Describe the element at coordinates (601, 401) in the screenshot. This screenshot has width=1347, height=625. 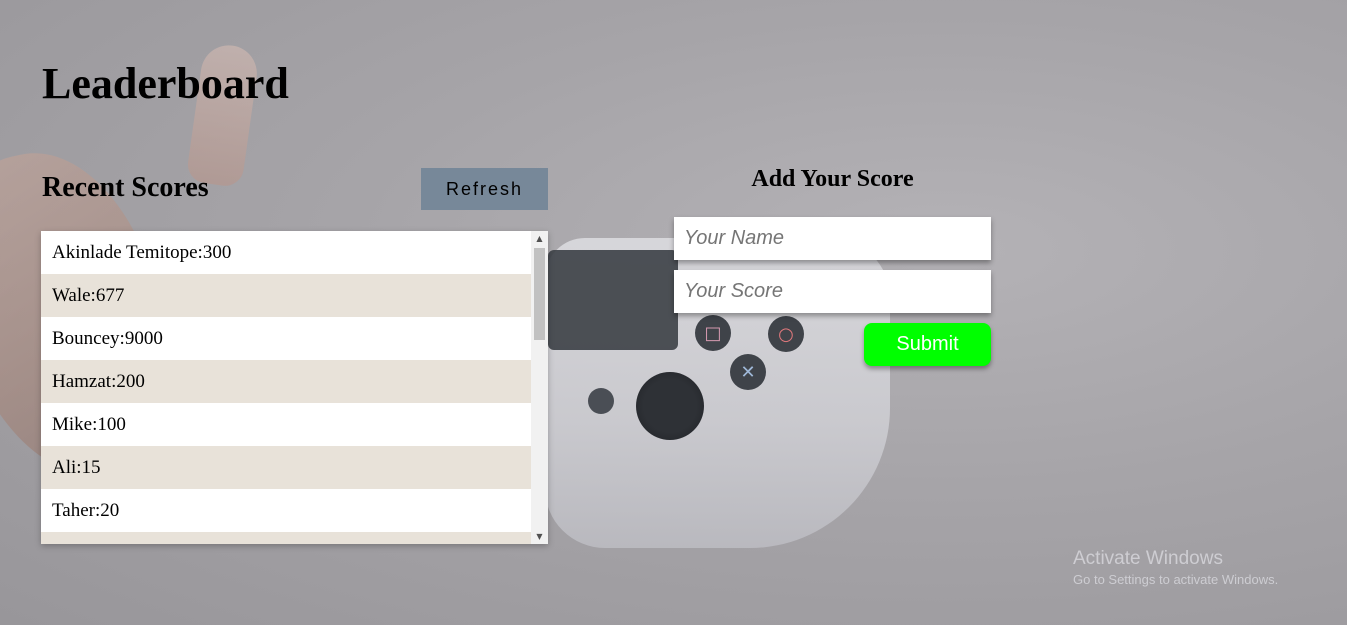
I see `playstation-logo-icon` at that location.